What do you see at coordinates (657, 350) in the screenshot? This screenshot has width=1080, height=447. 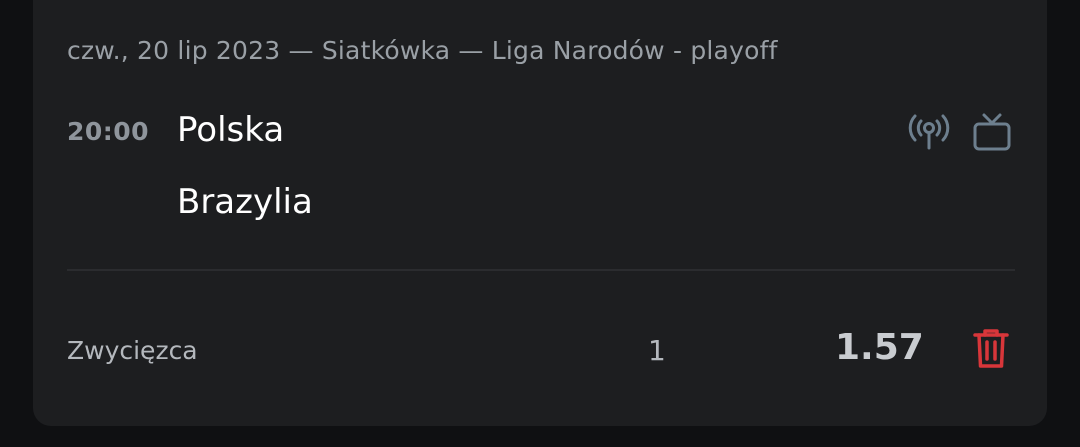 I see `selection-value: 1` at bounding box center [657, 350].